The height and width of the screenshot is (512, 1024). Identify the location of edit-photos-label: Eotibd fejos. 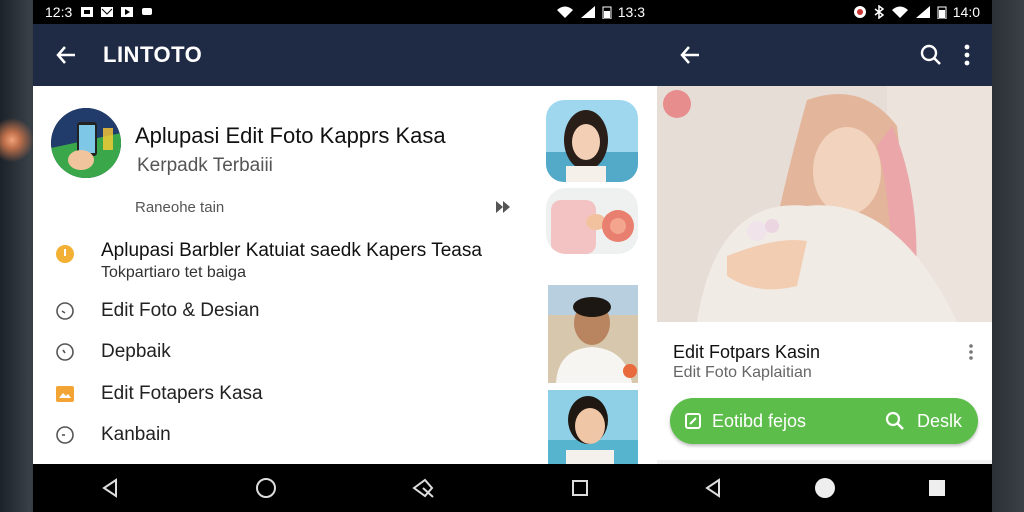
(759, 420).